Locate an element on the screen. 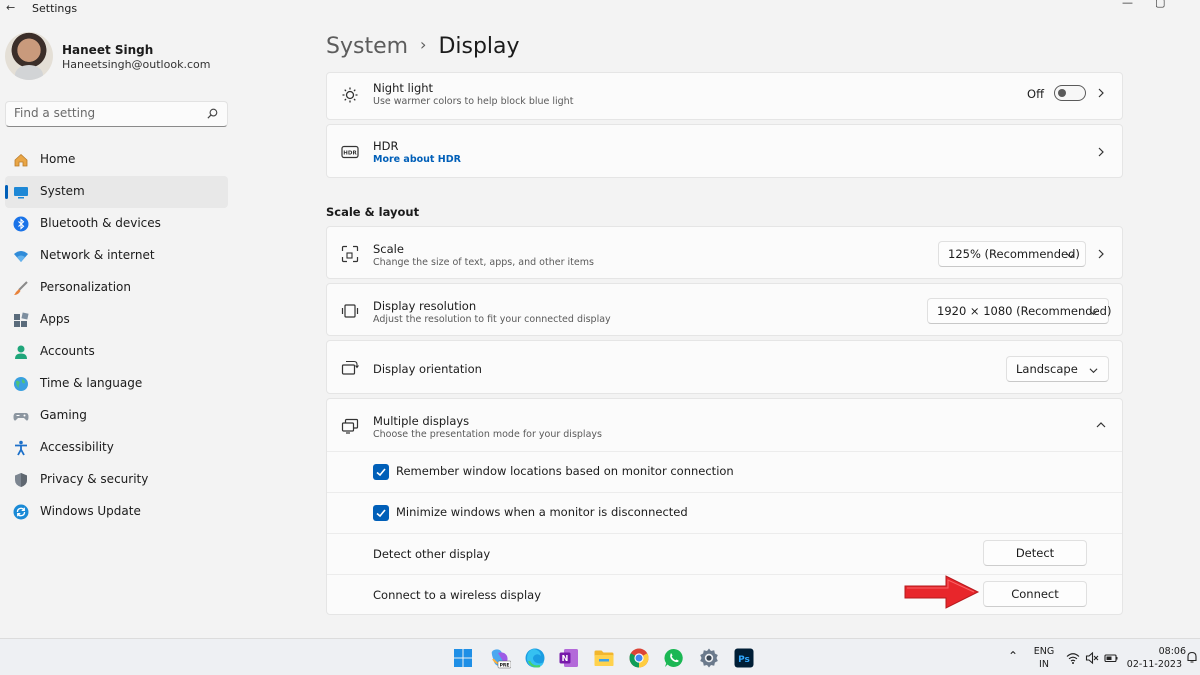  clock-time: 08:06 is located at coordinates (1156, 651).